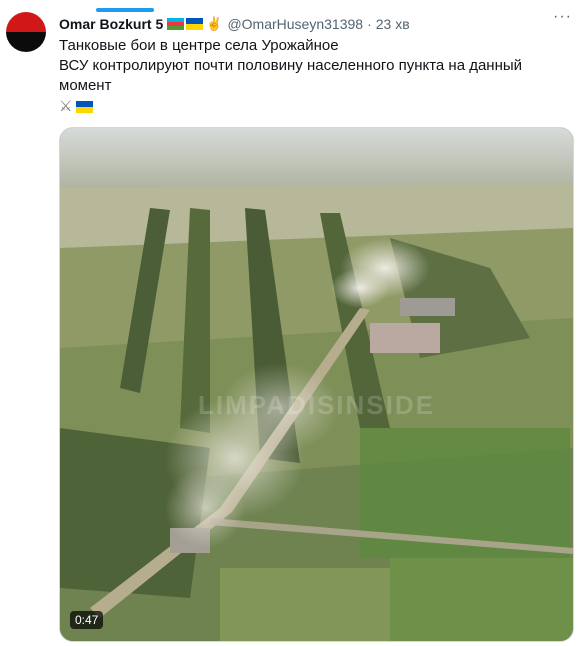 The width and height of the screenshot is (582, 646). What do you see at coordinates (295, 24) in the screenshot?
I see `author-handle: @OmarHuseyn31398` at bounding box center [295, 24].